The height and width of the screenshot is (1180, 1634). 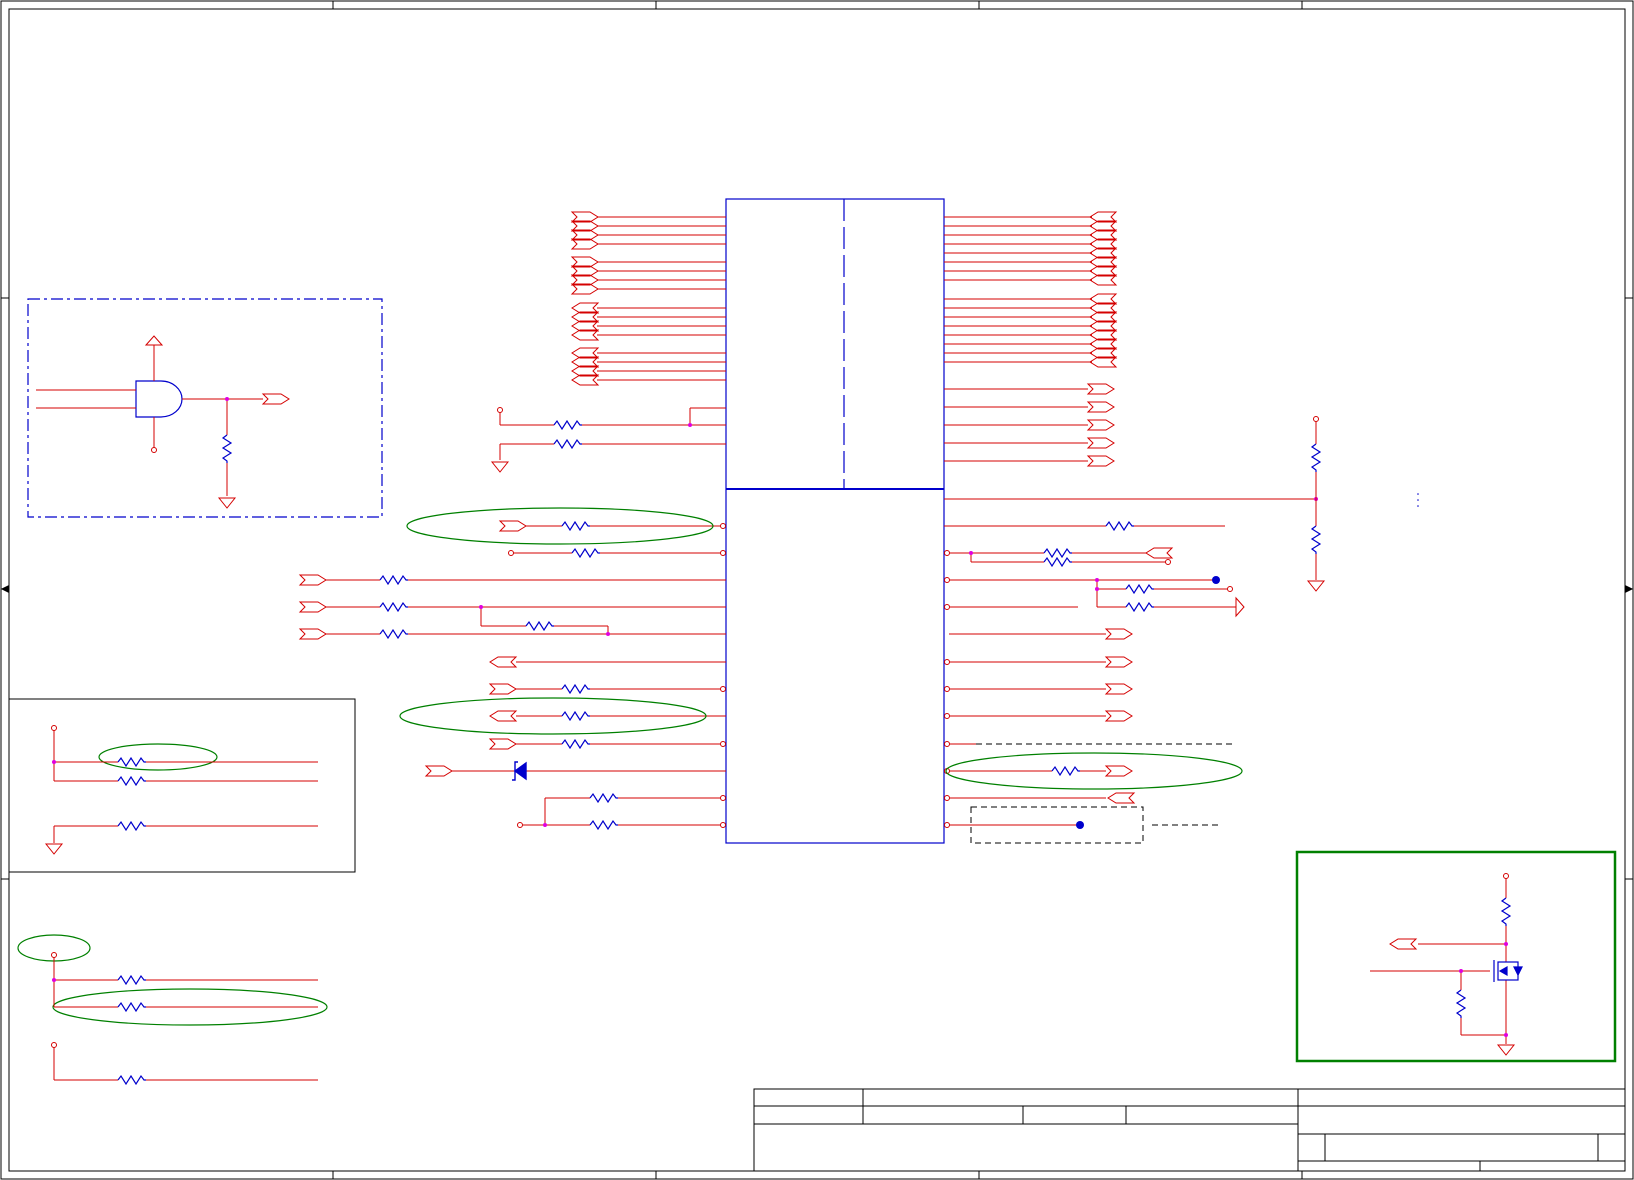 I want to click on main-ic, so click(x=835, y=521).